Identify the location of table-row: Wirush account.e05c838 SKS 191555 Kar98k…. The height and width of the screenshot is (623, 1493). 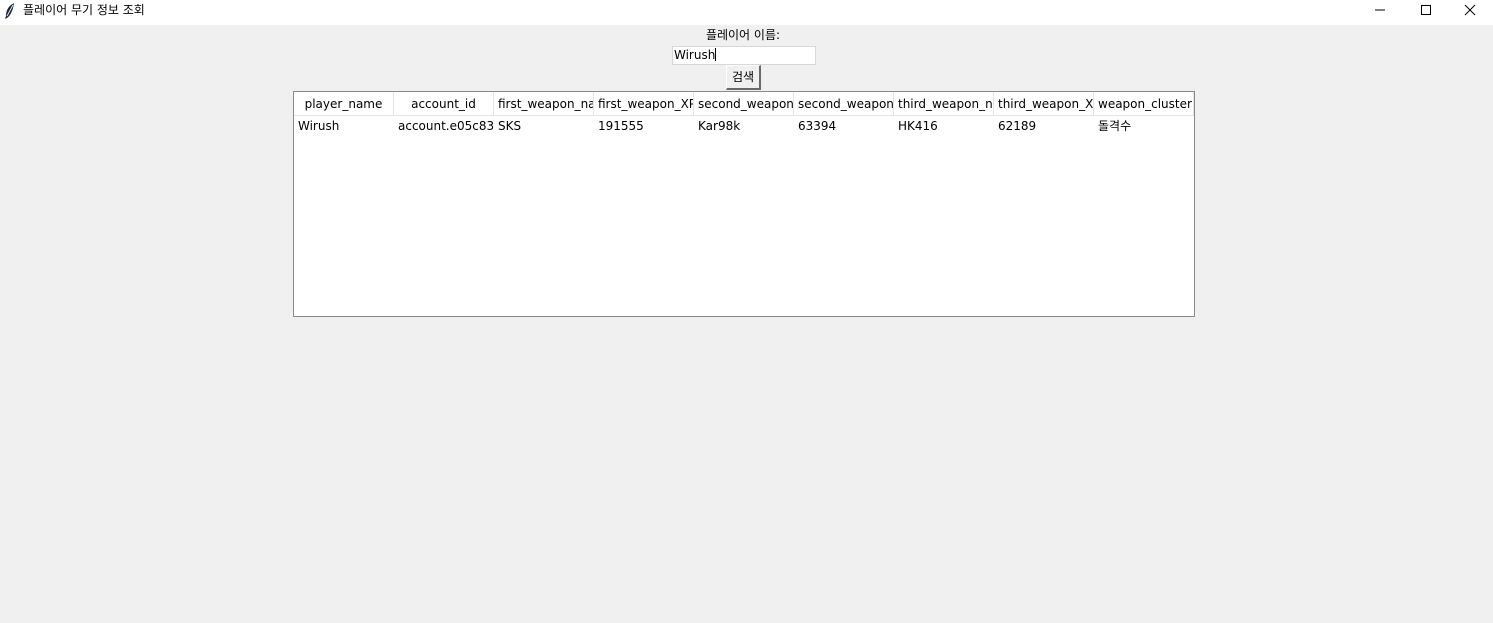
(744, 126).